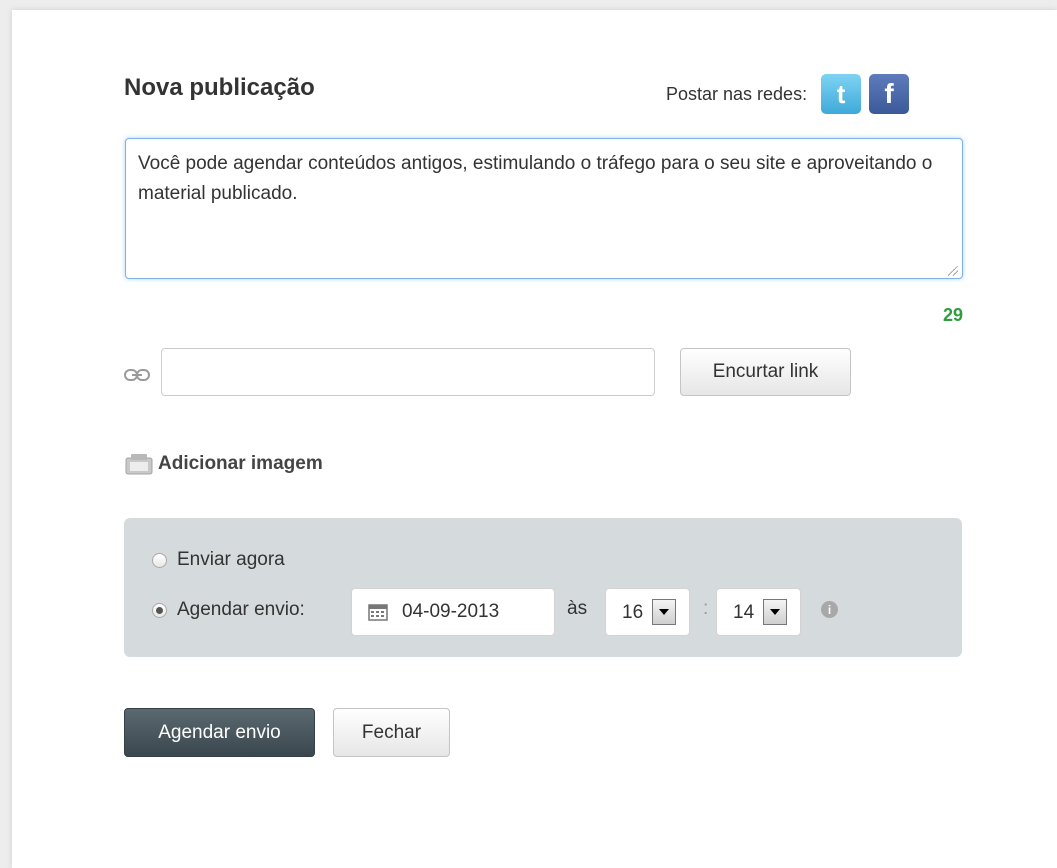 This screenshot has width=1057, height=868. I want to click on dialog-title: Nova publicação, so click(219, 87).